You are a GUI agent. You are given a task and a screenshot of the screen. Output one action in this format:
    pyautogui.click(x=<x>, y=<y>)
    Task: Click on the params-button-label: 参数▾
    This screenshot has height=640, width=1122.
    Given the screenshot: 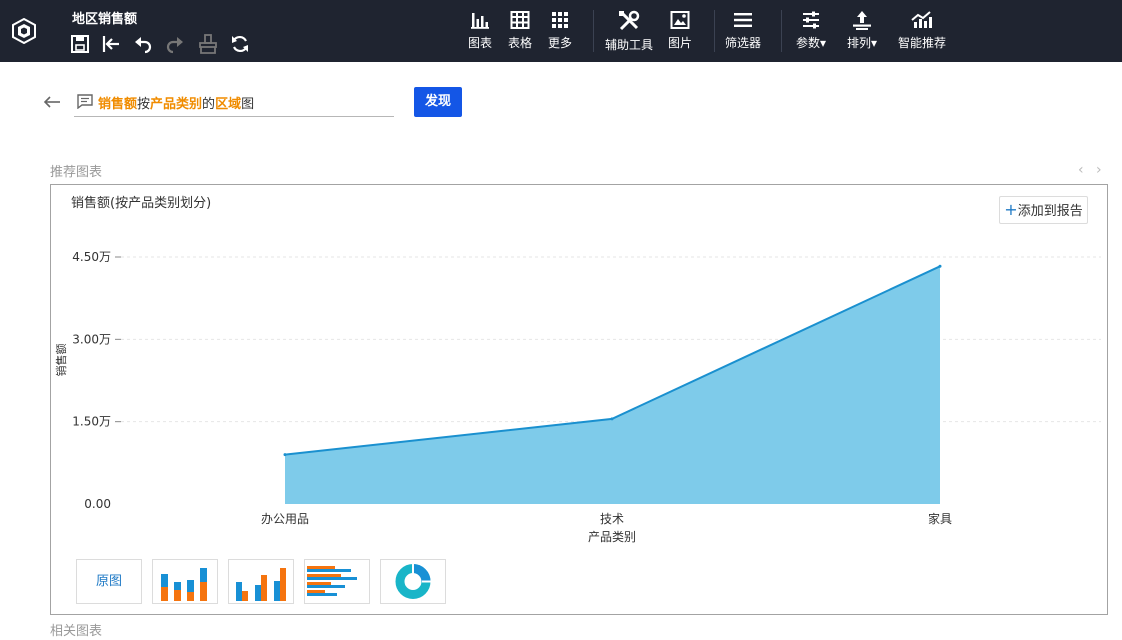 What is the action you would take?
    pyautogui.click(x=811, y=43)
    